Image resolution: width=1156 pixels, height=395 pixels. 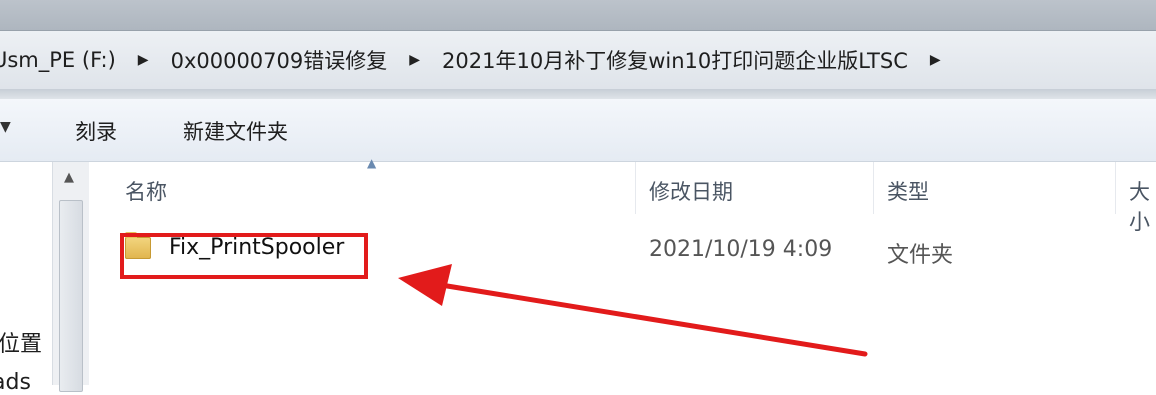 What do you see at coordinates (578, 94) in the screenshot?
I see `toolbar-divider` at bounding box center [578, 94].